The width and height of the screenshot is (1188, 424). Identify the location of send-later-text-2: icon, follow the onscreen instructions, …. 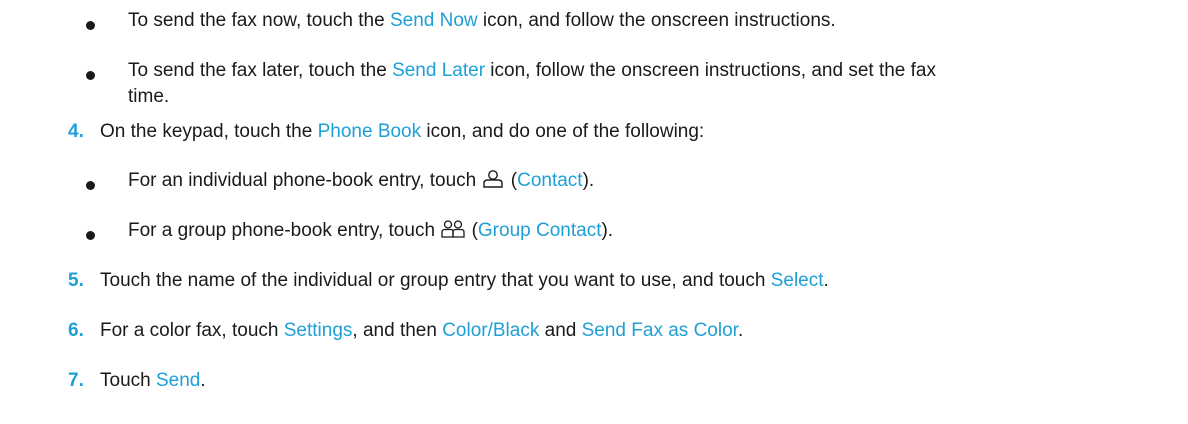
(711, 70).